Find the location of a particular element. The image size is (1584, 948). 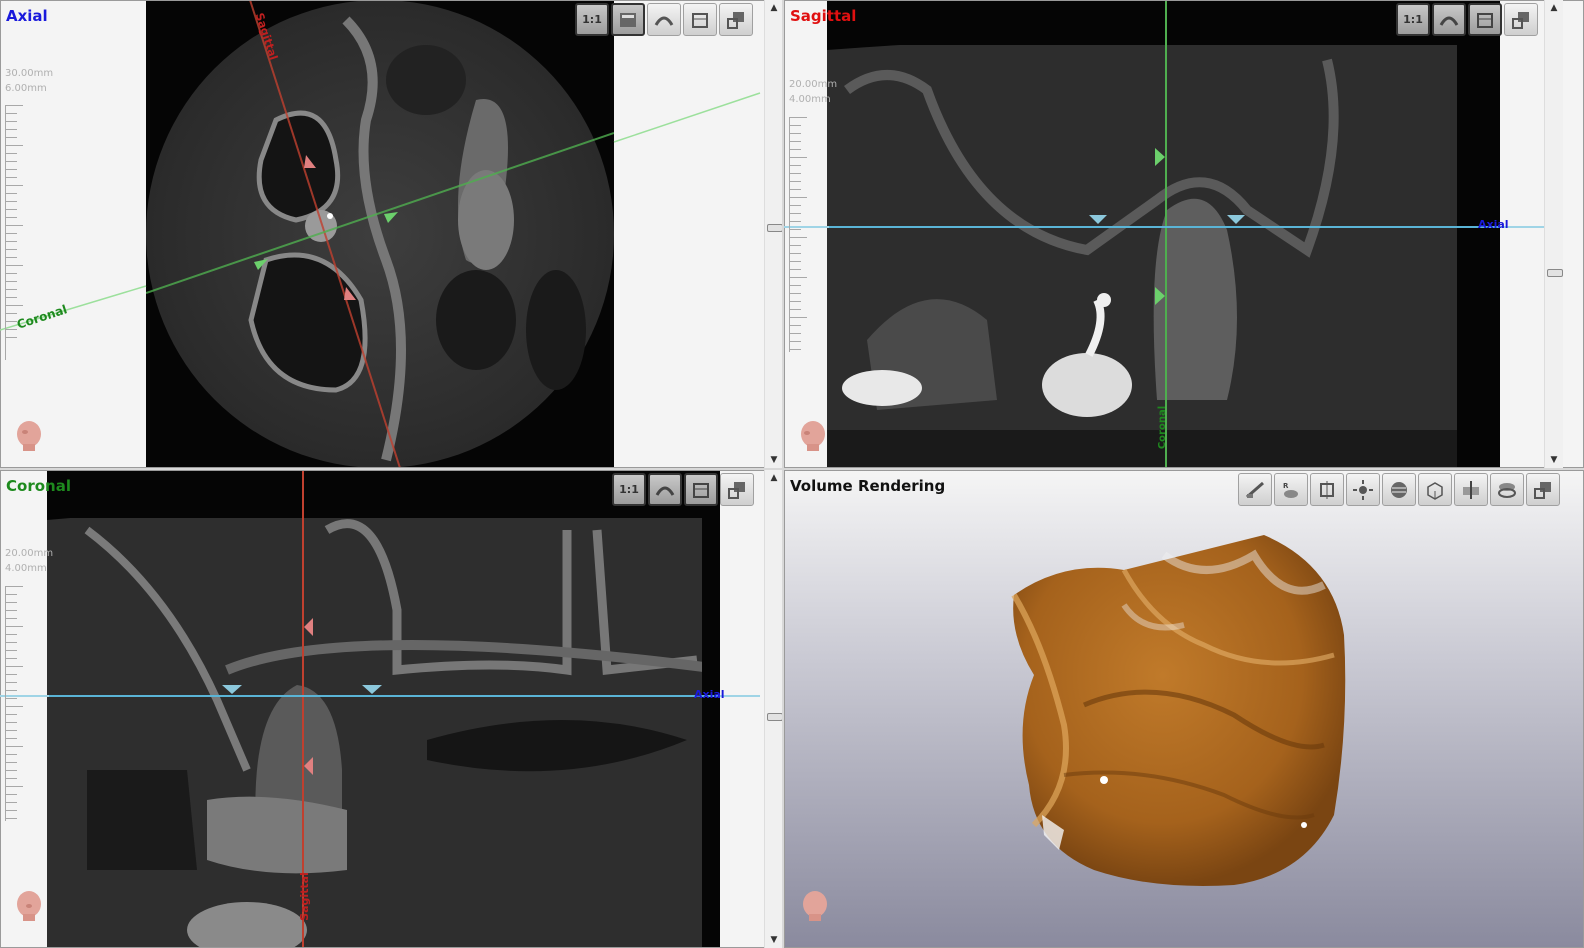

sagittal-scrollbar: ▲ ▼ is located at coordinates (1553, 234).